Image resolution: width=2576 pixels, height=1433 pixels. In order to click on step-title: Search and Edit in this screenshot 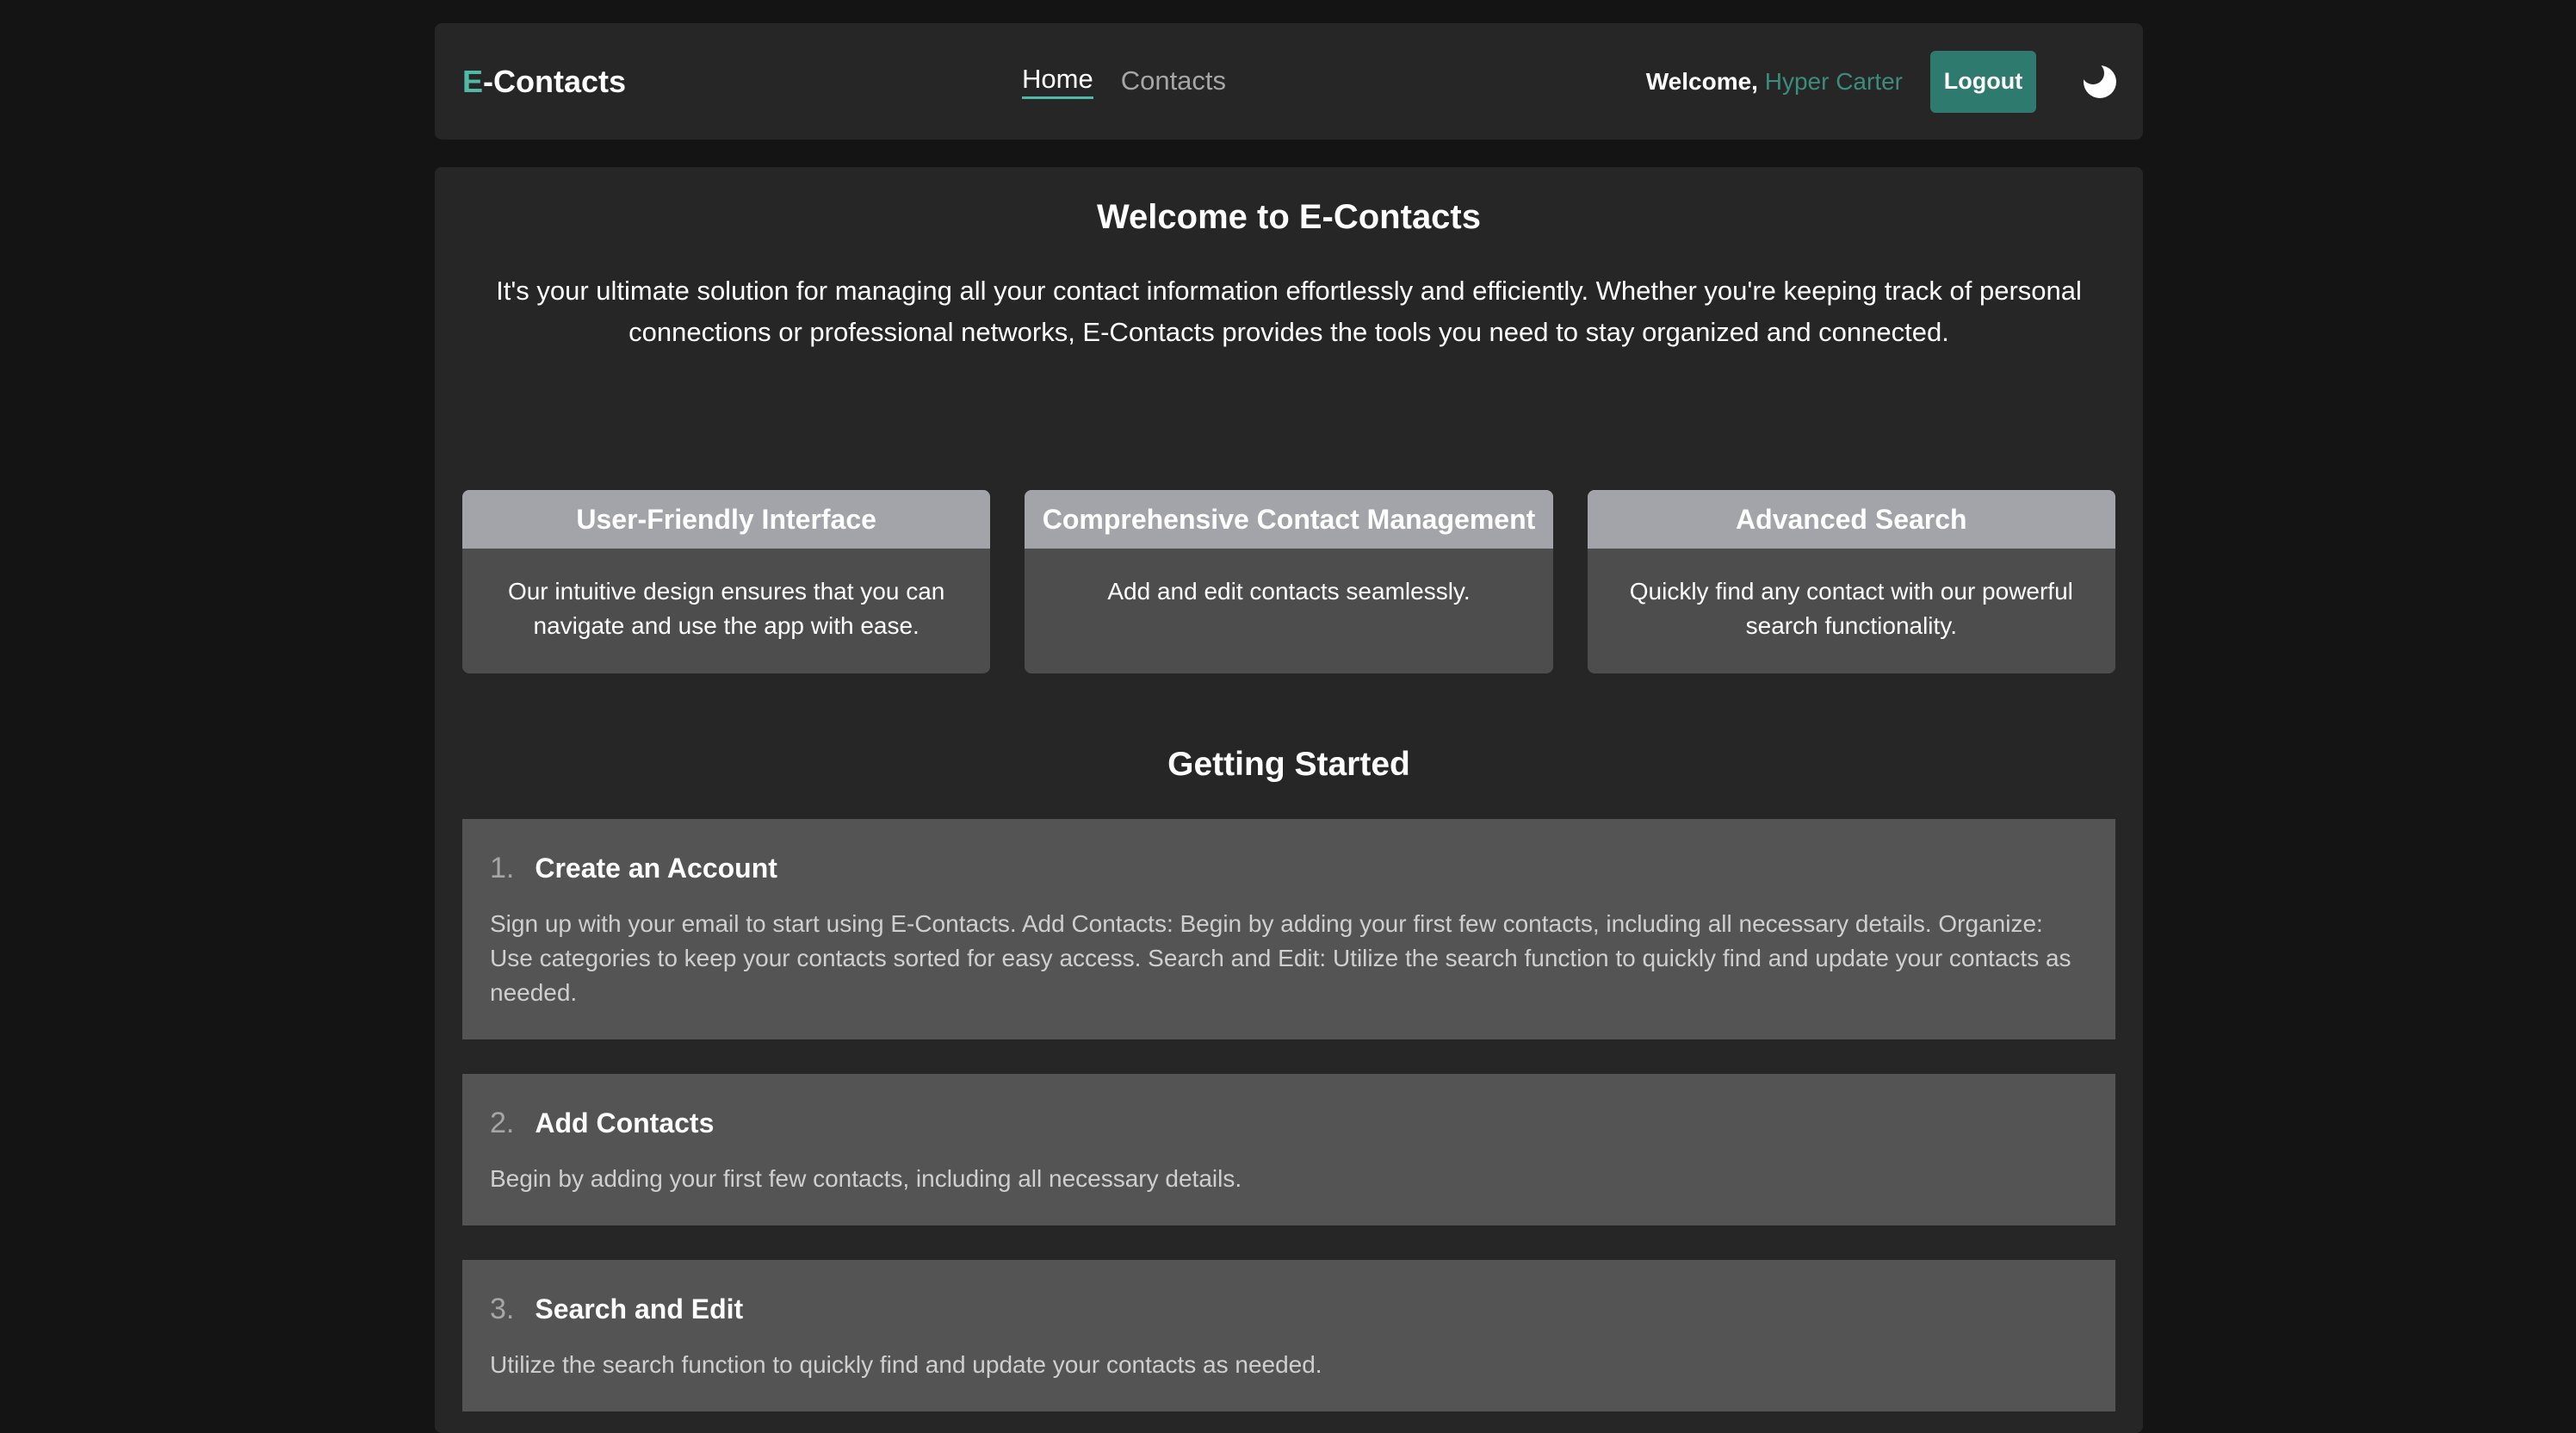, I will do `click(639, 1308)`.